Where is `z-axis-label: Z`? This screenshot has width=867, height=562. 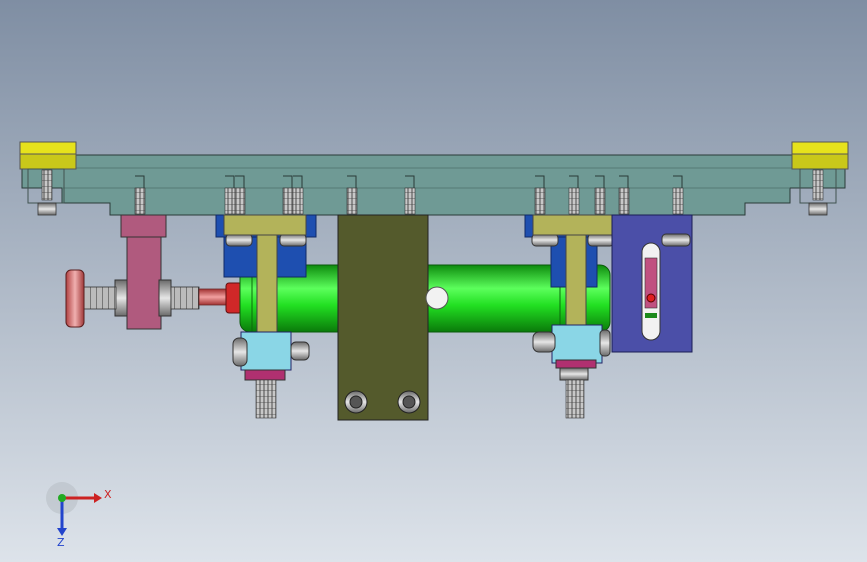
z-axis-label: Z is located at coordinates (61, 542).